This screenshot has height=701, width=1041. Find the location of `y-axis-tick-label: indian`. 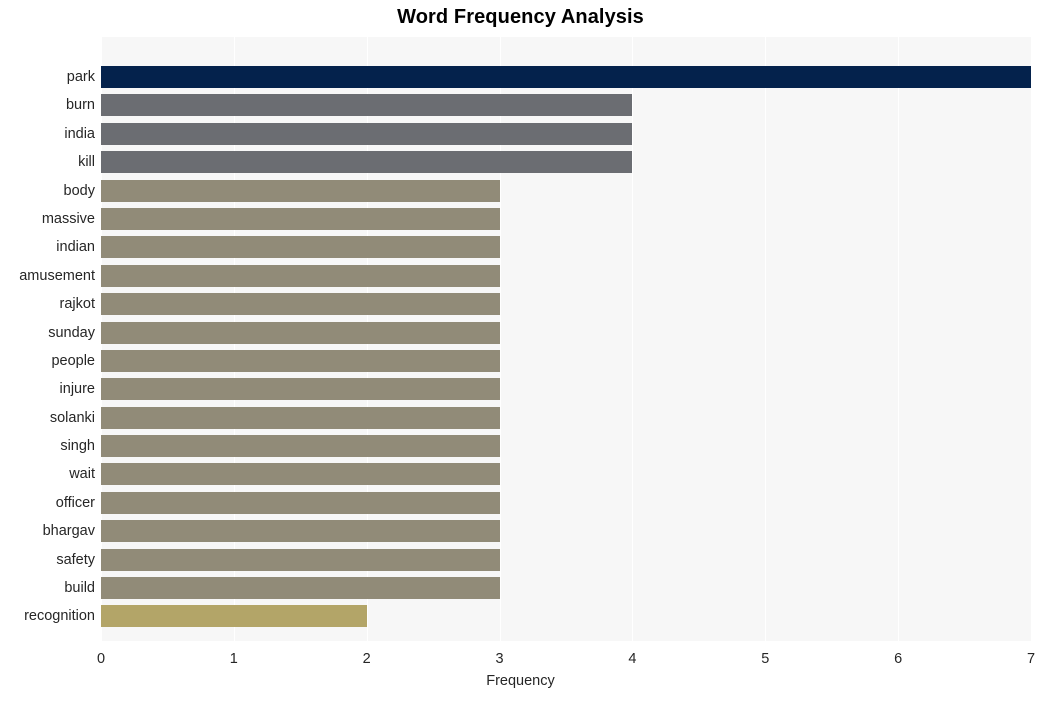

y-axis-tick-label: indian is located at coordinates (75, 247).